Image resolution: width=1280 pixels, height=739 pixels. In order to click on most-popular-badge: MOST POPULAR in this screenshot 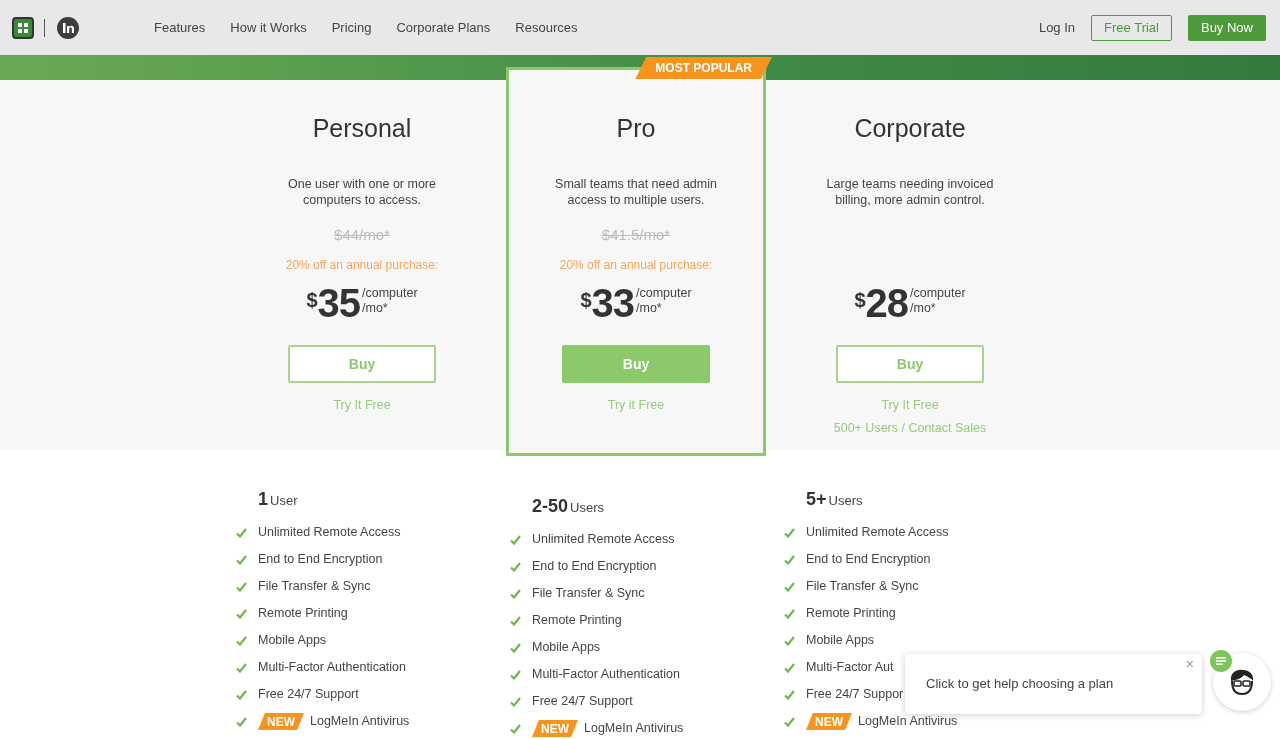, I will do `click(703, 68)`.